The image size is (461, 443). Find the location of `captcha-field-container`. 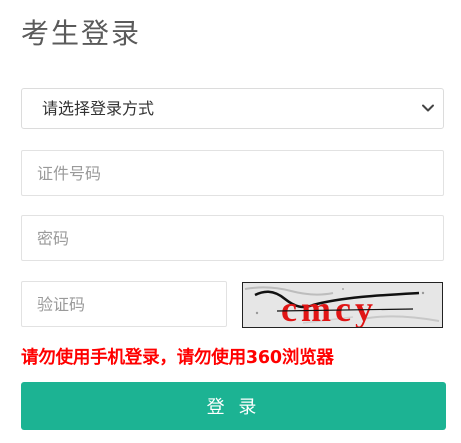

captcha-field-container is located at coordinates (124, 304).